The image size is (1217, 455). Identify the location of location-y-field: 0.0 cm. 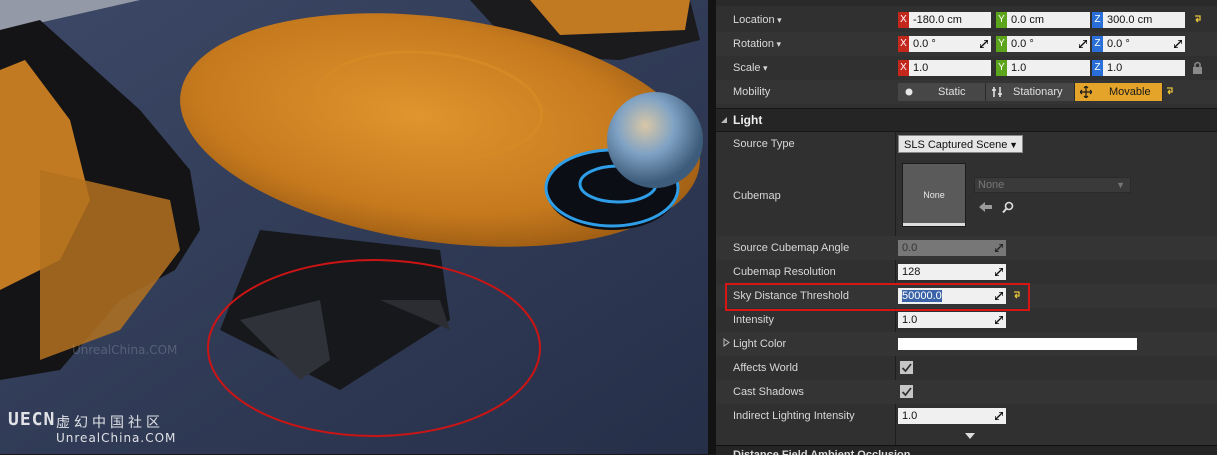
(1048, 20).